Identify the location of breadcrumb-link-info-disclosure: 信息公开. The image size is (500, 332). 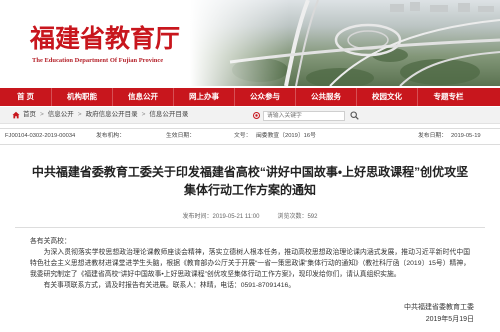
(61, 115).